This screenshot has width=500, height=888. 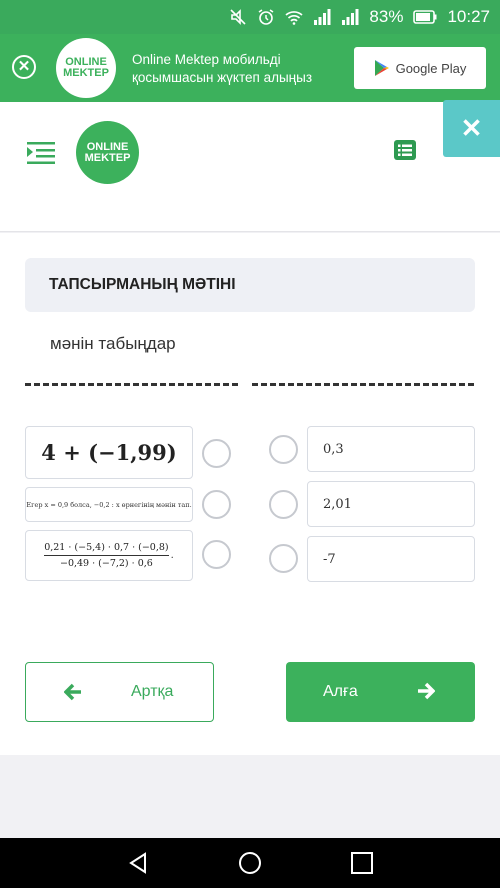 I want to click on match-right-item: 2,01, so click(x=391, y=504).